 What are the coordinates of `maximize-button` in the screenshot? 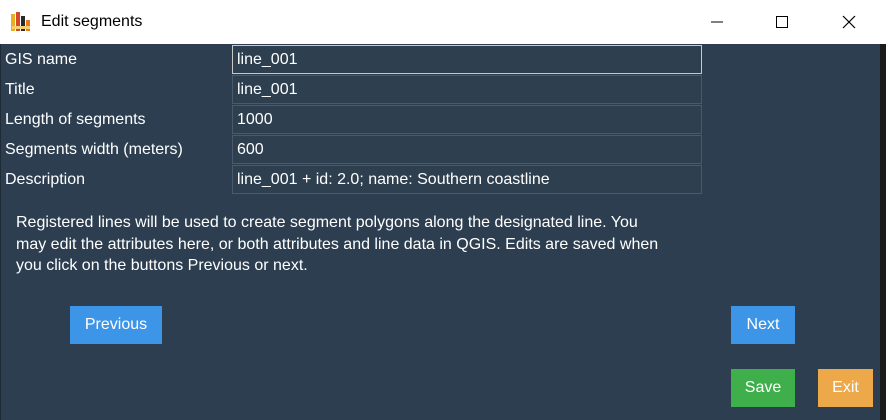 It's located at (782, 22).